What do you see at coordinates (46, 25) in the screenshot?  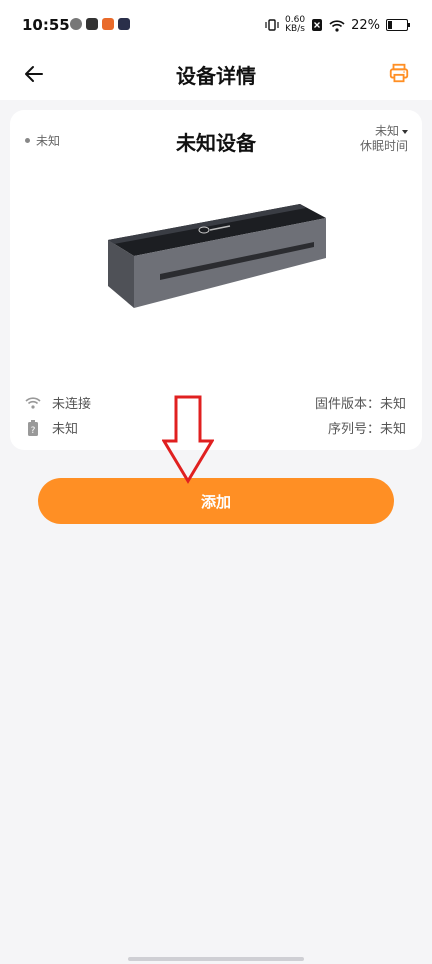 I see `status-time: 10:55` at bounding box center [46, 25].